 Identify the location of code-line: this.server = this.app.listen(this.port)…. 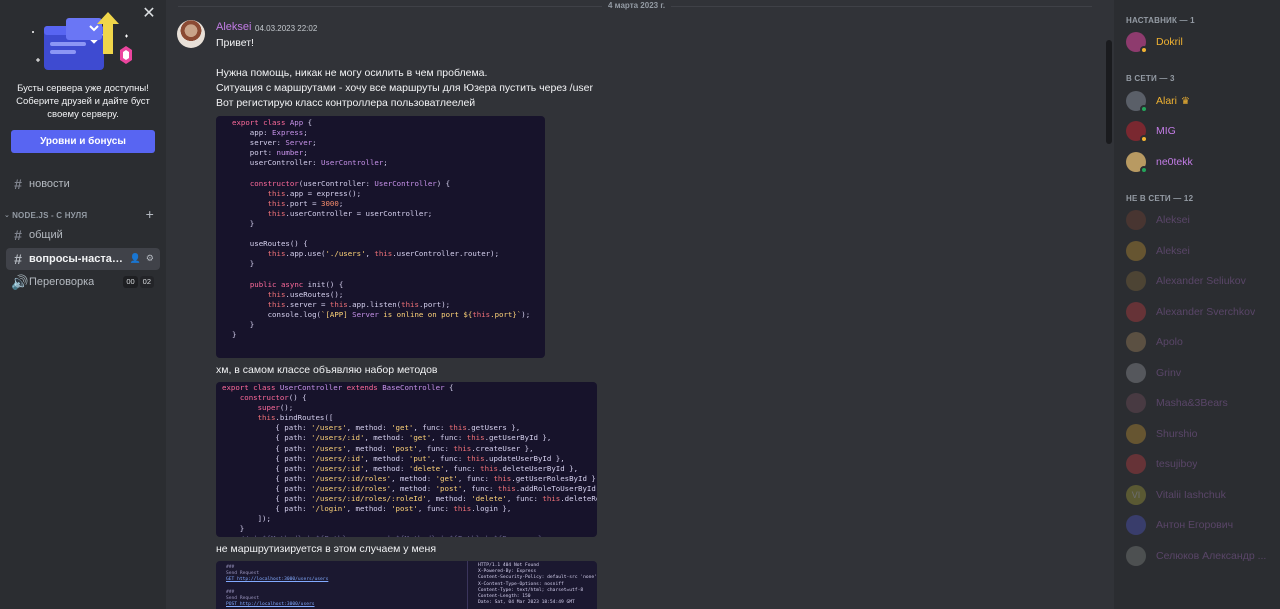
(359, 304).